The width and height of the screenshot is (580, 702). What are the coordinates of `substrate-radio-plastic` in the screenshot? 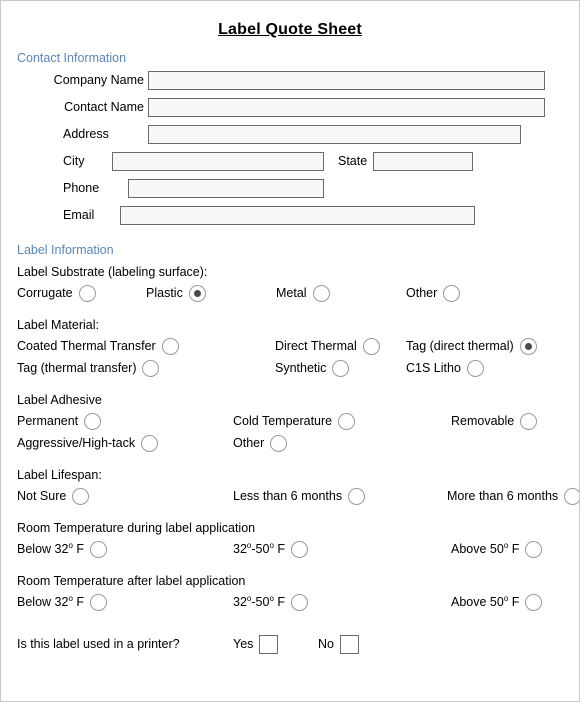 It's located at (197, 293).